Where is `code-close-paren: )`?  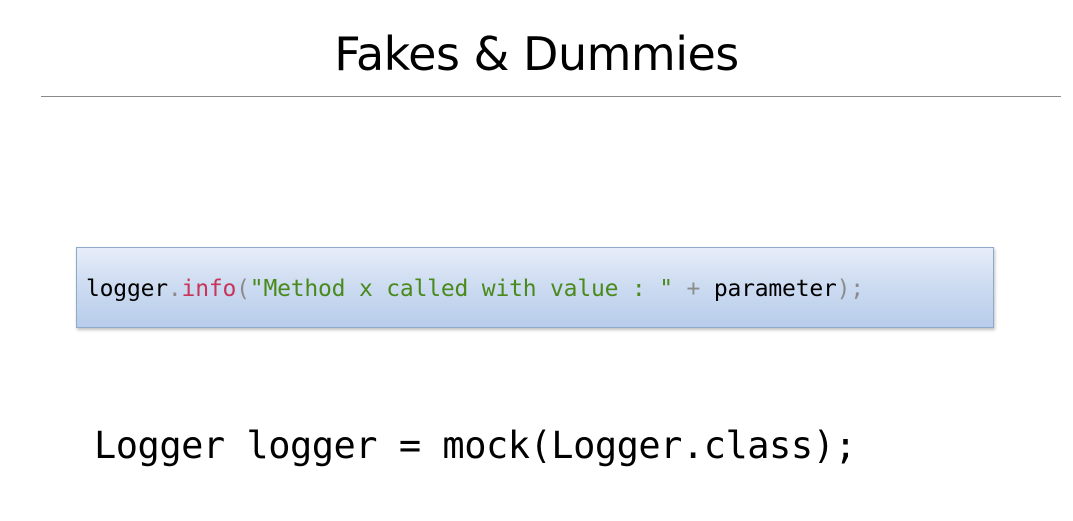
code-close-paren: ) is located at coordinates (843, 289).